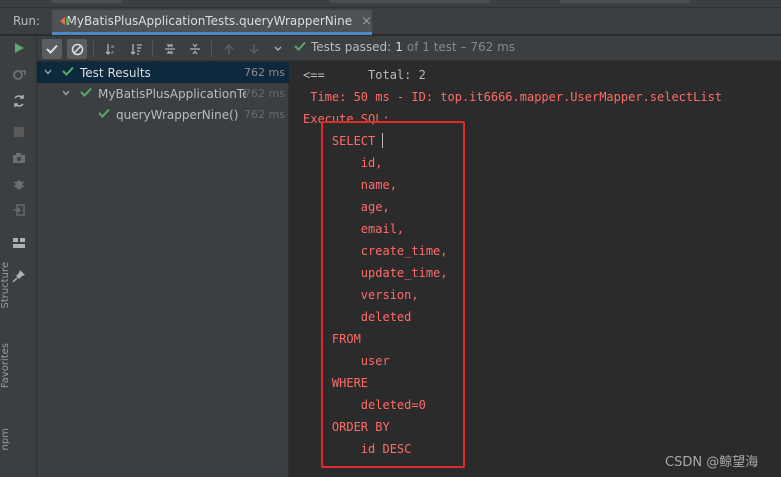 The width and height of the screenshot is (781, 477). I want to click on structure-side-tab: Structure, so click(5, 285).